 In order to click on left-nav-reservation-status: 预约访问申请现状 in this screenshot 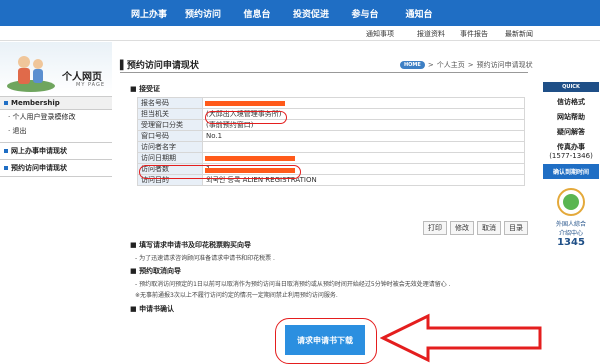, I will do `click(56, 168)`.